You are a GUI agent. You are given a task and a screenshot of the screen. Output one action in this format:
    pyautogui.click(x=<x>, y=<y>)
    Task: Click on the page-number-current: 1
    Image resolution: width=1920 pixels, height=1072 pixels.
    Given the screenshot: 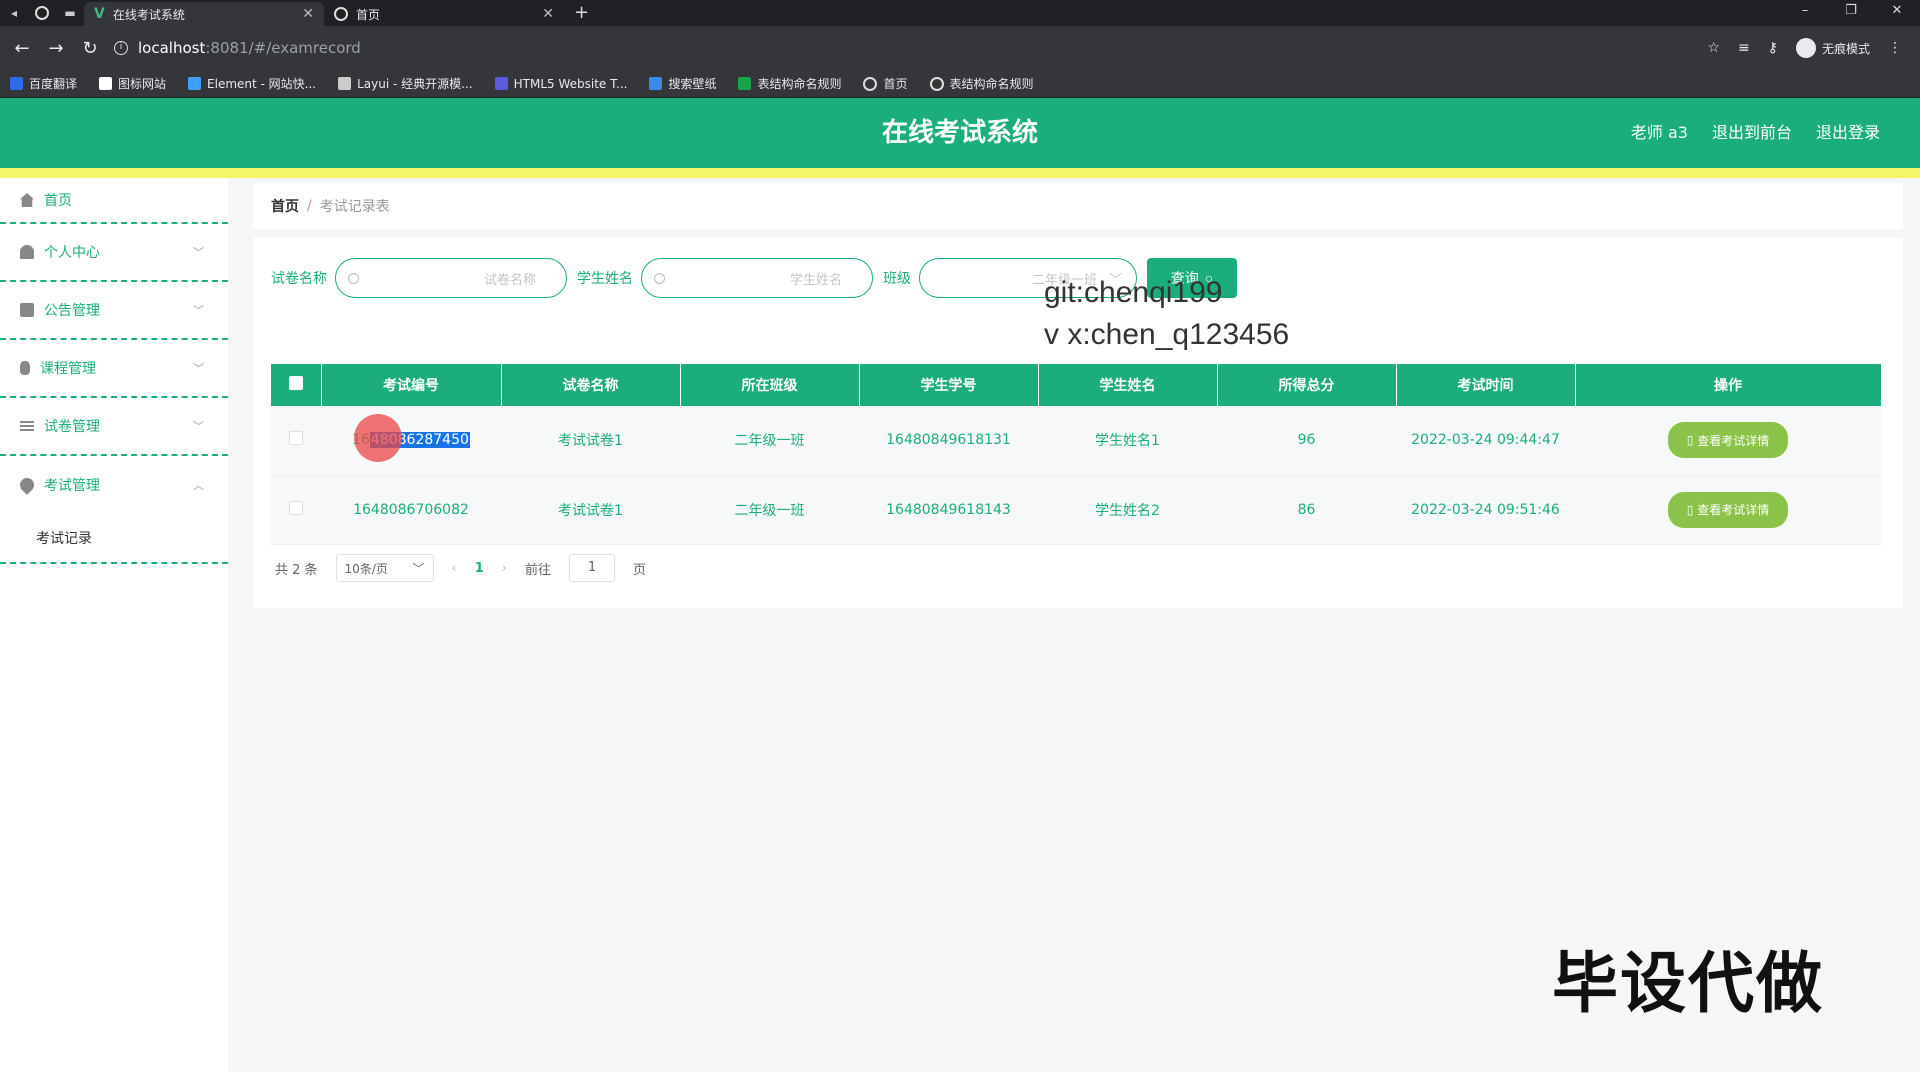 What is the action you would take?
    pyautogui.click(x=479, y=568)
    